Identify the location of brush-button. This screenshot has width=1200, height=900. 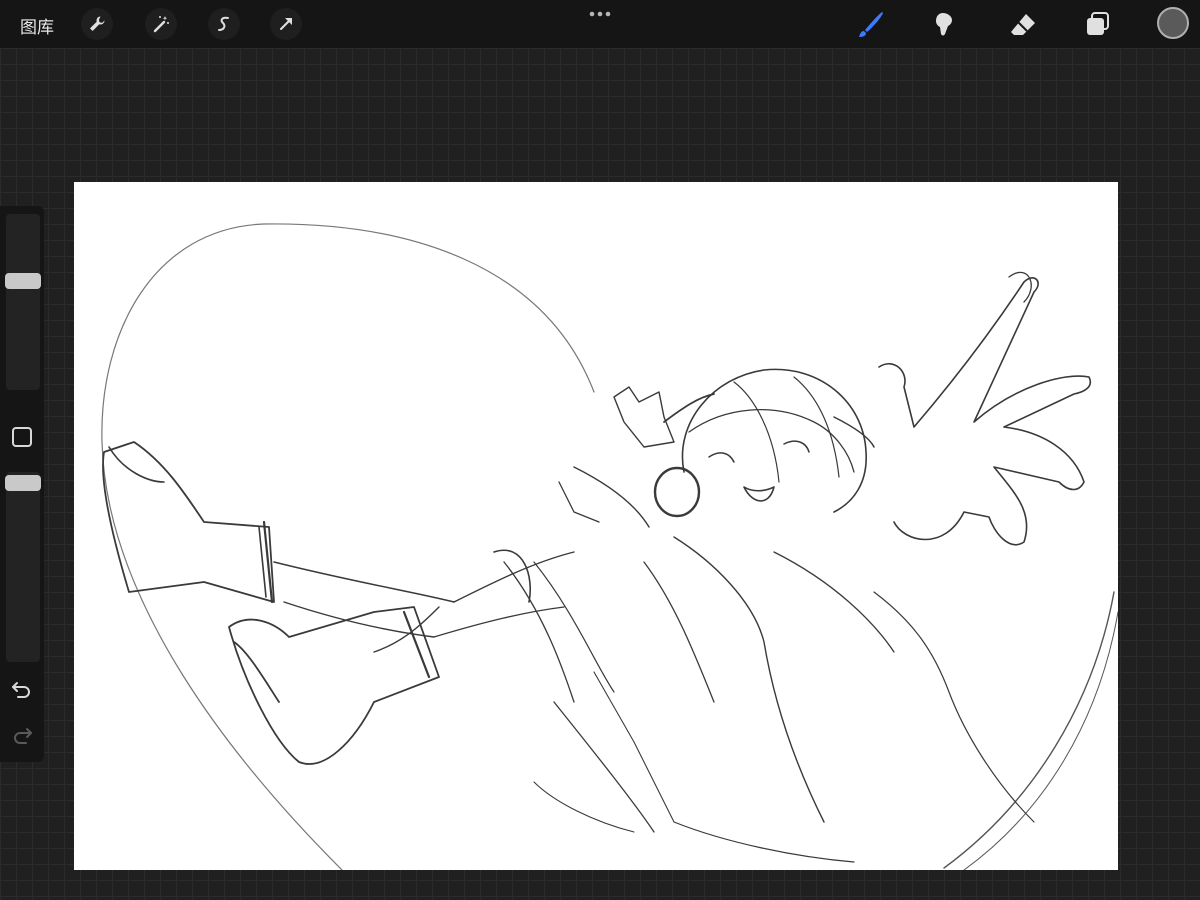
(871, 24).